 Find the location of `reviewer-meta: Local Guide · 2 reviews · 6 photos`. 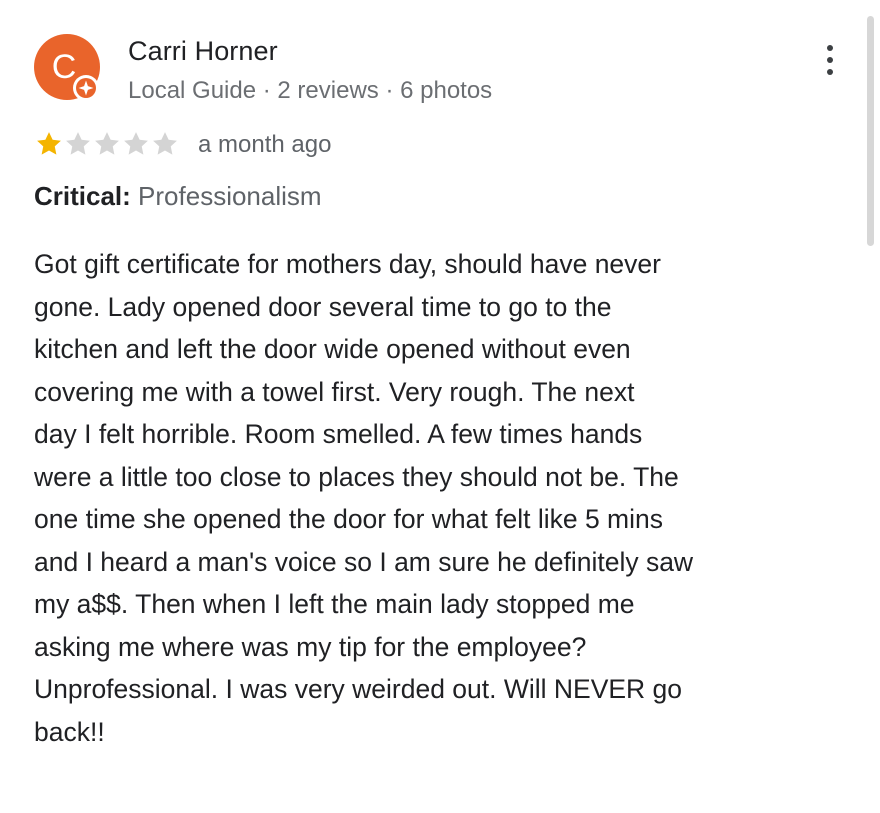

reviewer-meta: Local Guide · 2 reviews · 6 photos is located at coordinates (310, 91).